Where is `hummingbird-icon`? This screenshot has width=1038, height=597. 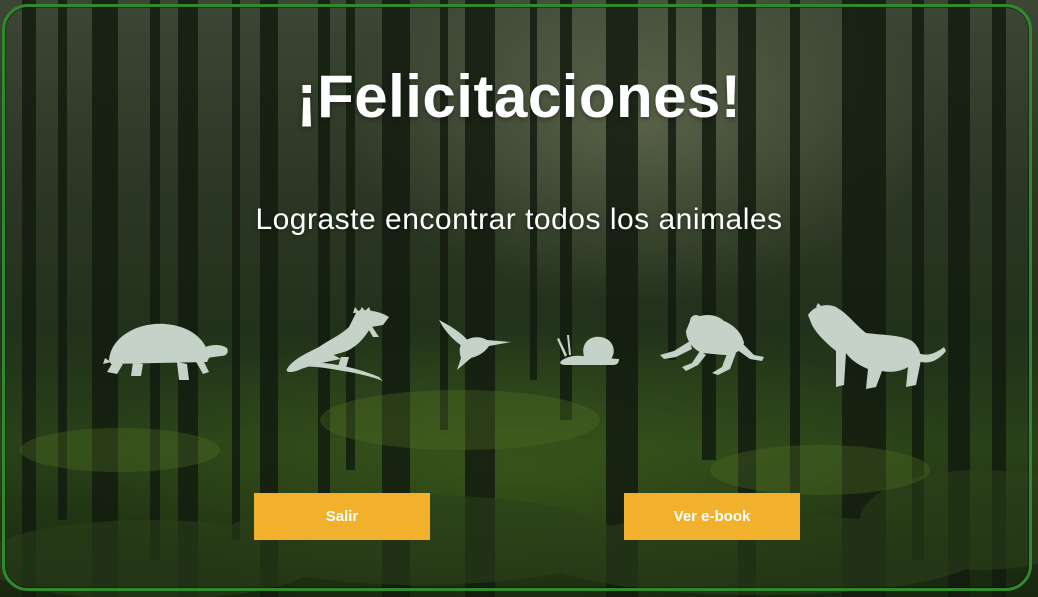 hummingbird-icon is located at coordinates (475, 345).